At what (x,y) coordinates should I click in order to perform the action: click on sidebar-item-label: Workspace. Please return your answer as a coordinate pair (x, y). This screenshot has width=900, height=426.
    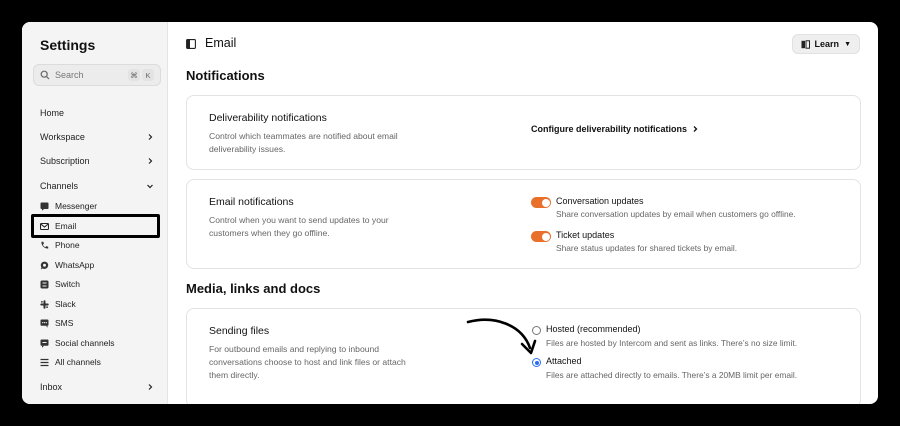
    Looking at the image, I should click on (62, 137).